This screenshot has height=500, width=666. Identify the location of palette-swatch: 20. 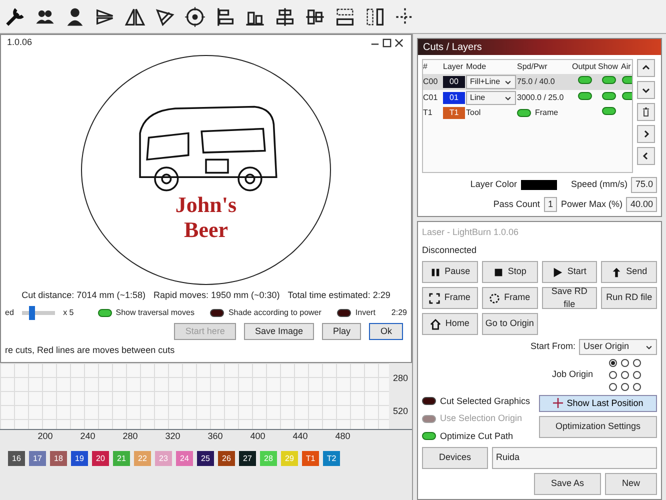
(100, 458).